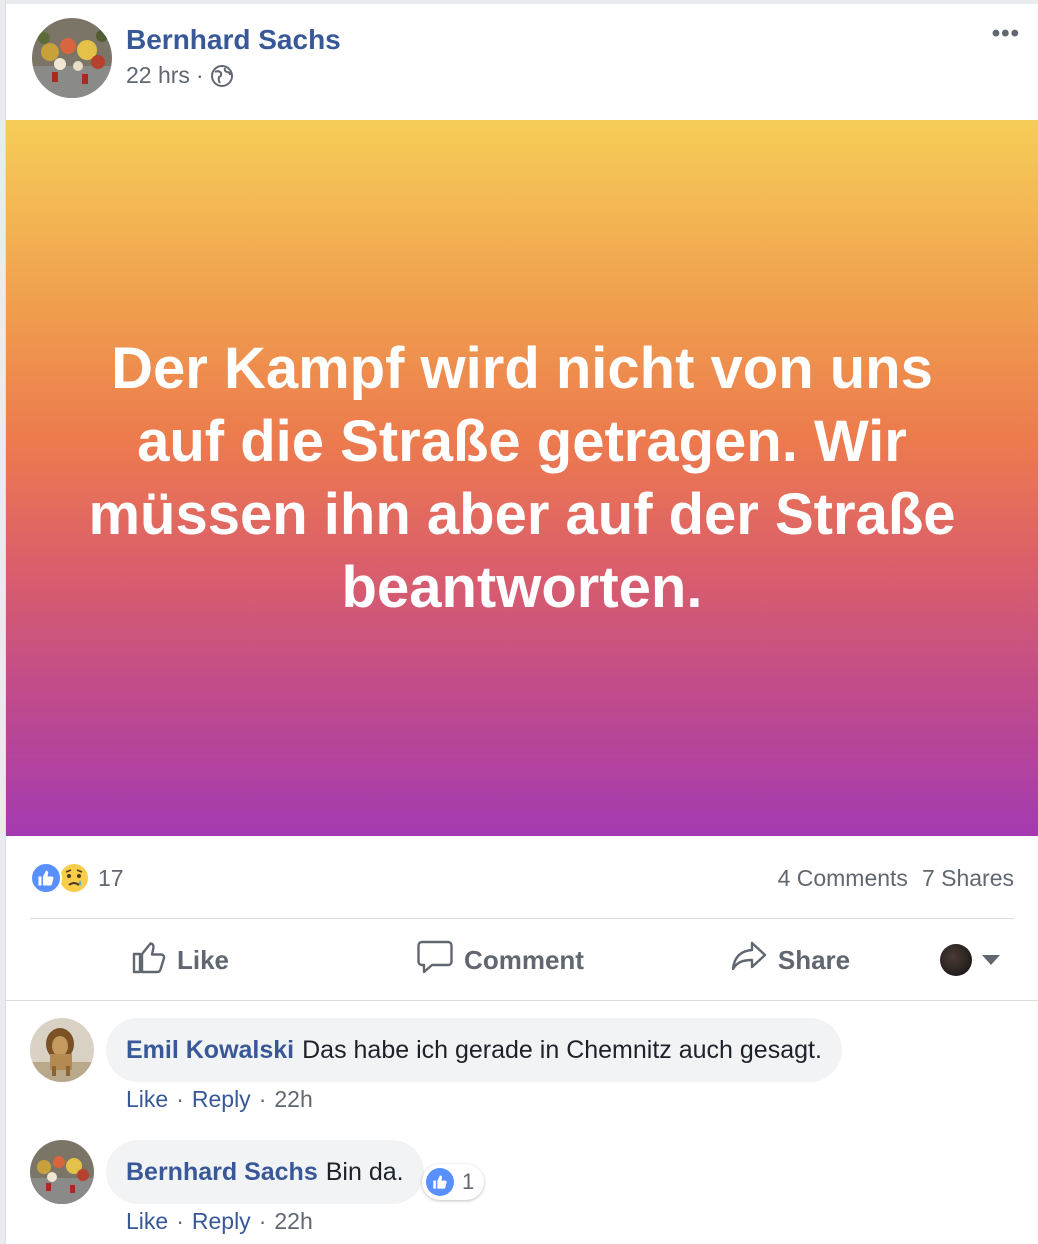 The width and height of the screenshot is (1038, 1244). What do you see at coordinates (814, 959) in the screenshot?
I see `share-label: Share` at bounding box center [814, 959].